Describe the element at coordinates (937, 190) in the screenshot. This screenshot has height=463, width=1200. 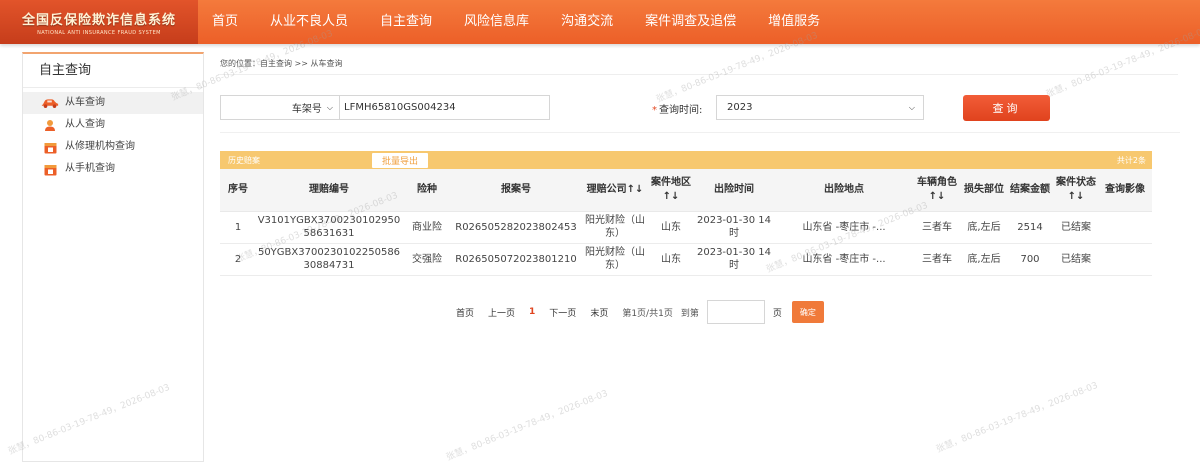
I see `col-vehicle-role: 车辆角色↑↓` at that location.